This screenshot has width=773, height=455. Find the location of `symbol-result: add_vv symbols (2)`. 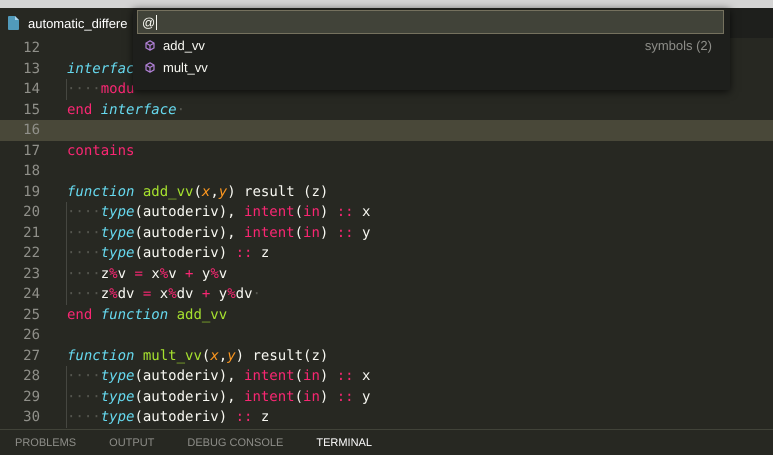

symbol-result: add_vv symbols (2) is located at coordinates (430, 45).